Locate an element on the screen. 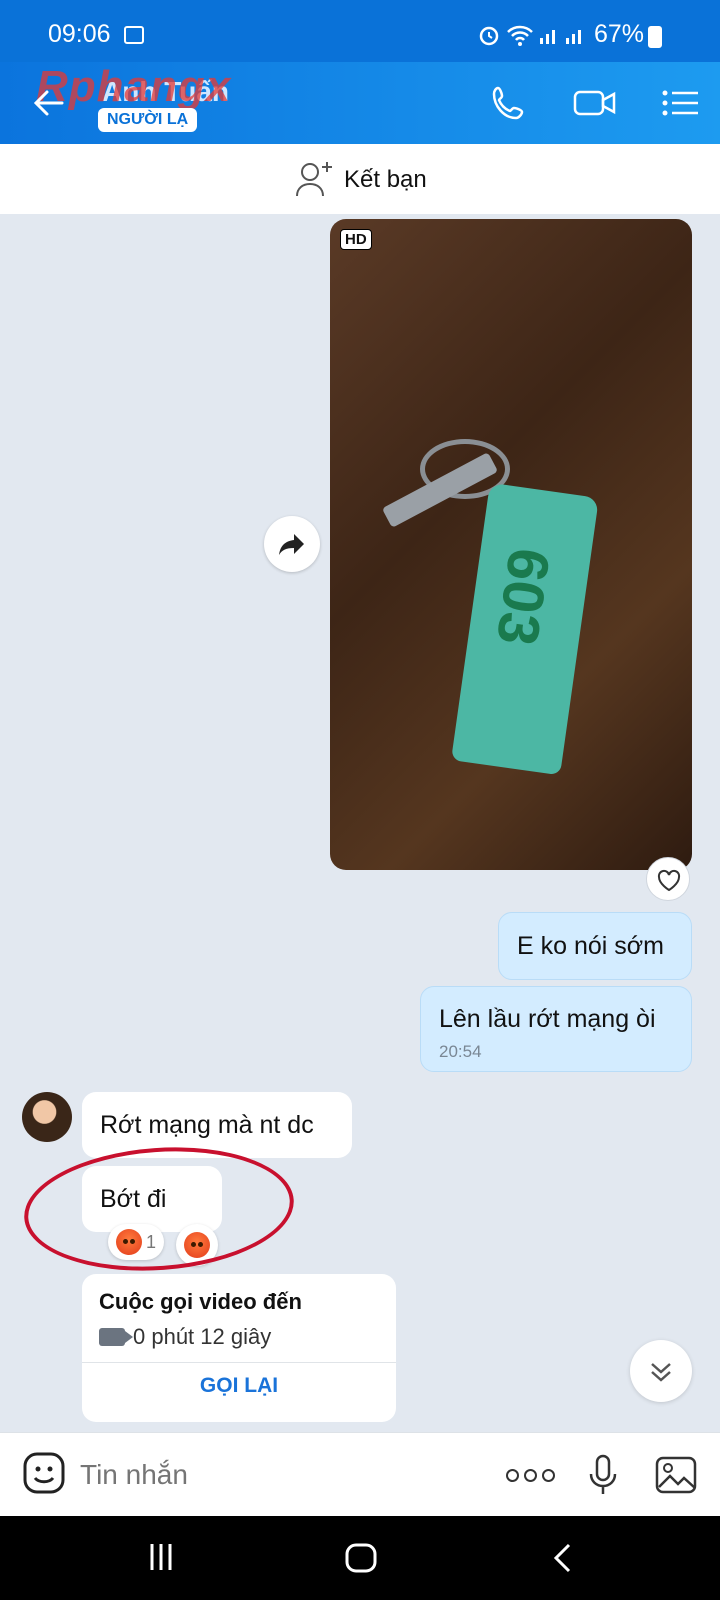  divider is located at coordinates (239, 1362).